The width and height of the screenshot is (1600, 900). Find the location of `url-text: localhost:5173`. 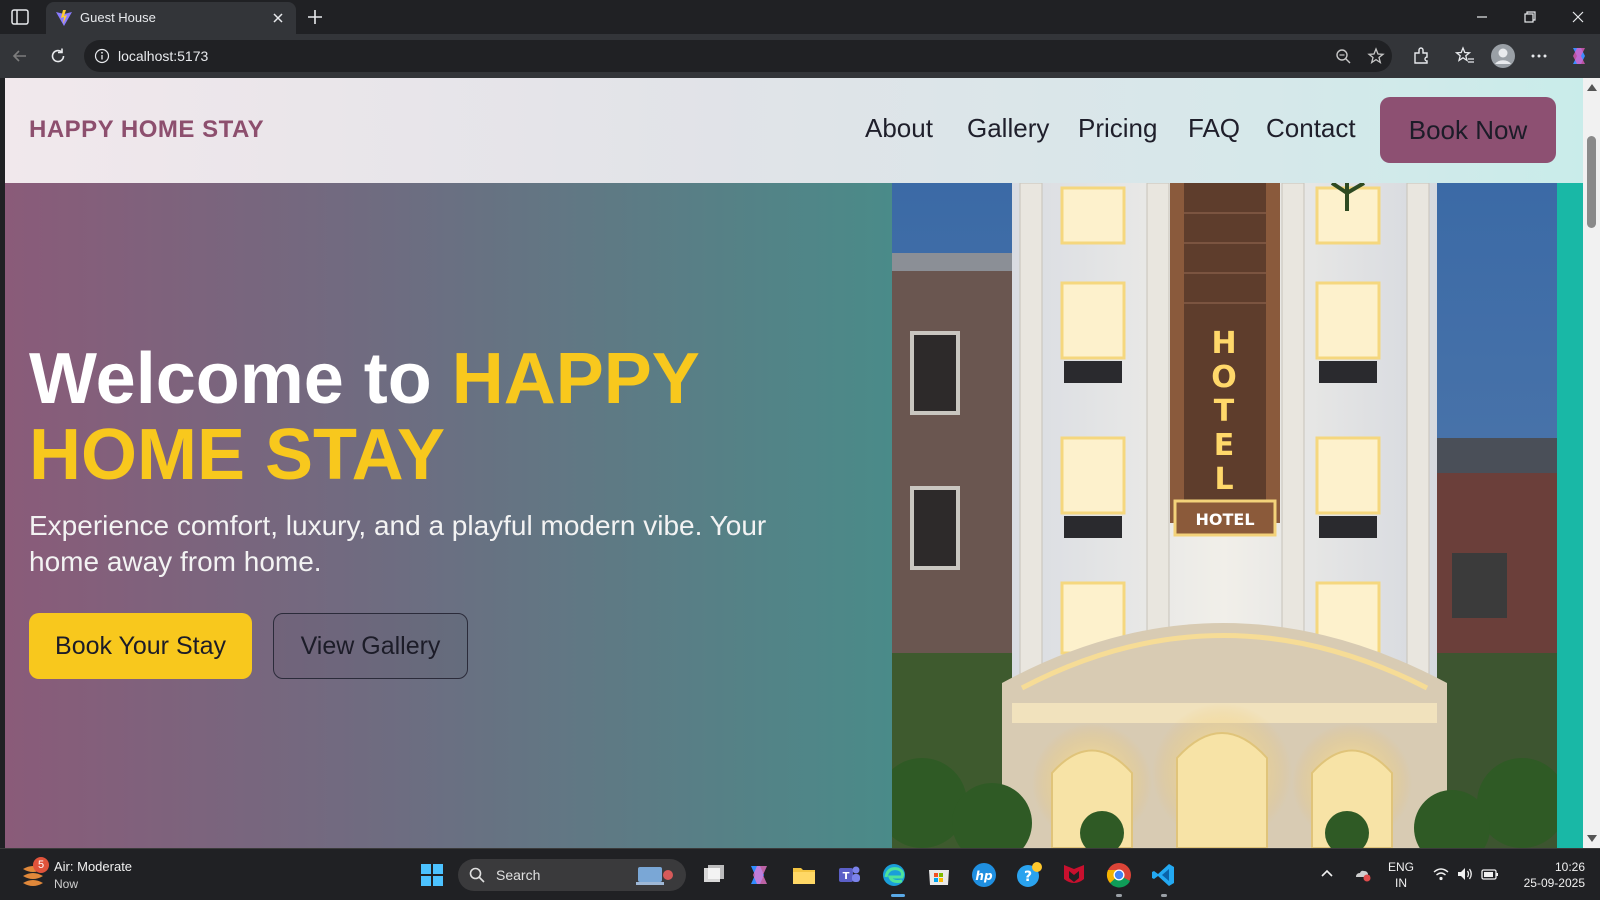

url-text: localhost:5173 is located at coordinates (163, 56).